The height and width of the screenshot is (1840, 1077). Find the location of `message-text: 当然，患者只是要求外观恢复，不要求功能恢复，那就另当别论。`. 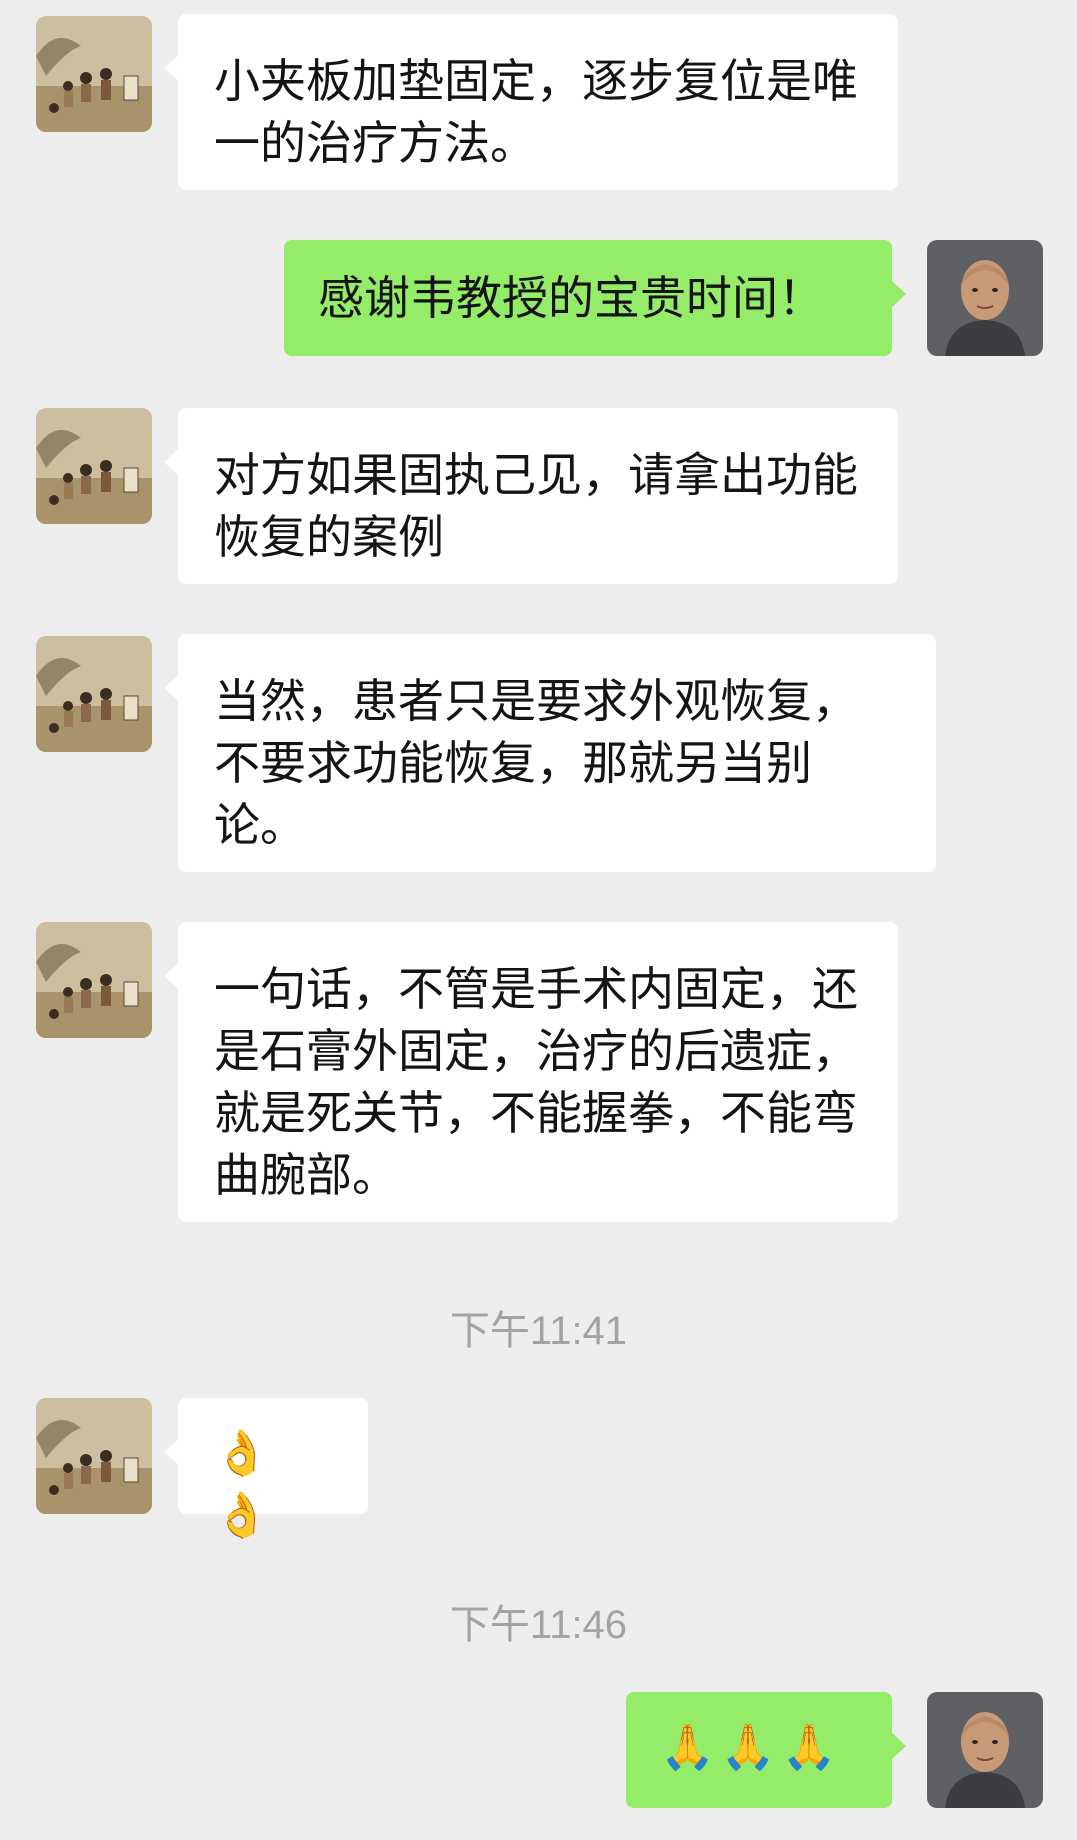

message-text: 当然，患者只是要求外观恢复，不要求功能恢复，那就另当别论。 is located at coordinates (536, 763).